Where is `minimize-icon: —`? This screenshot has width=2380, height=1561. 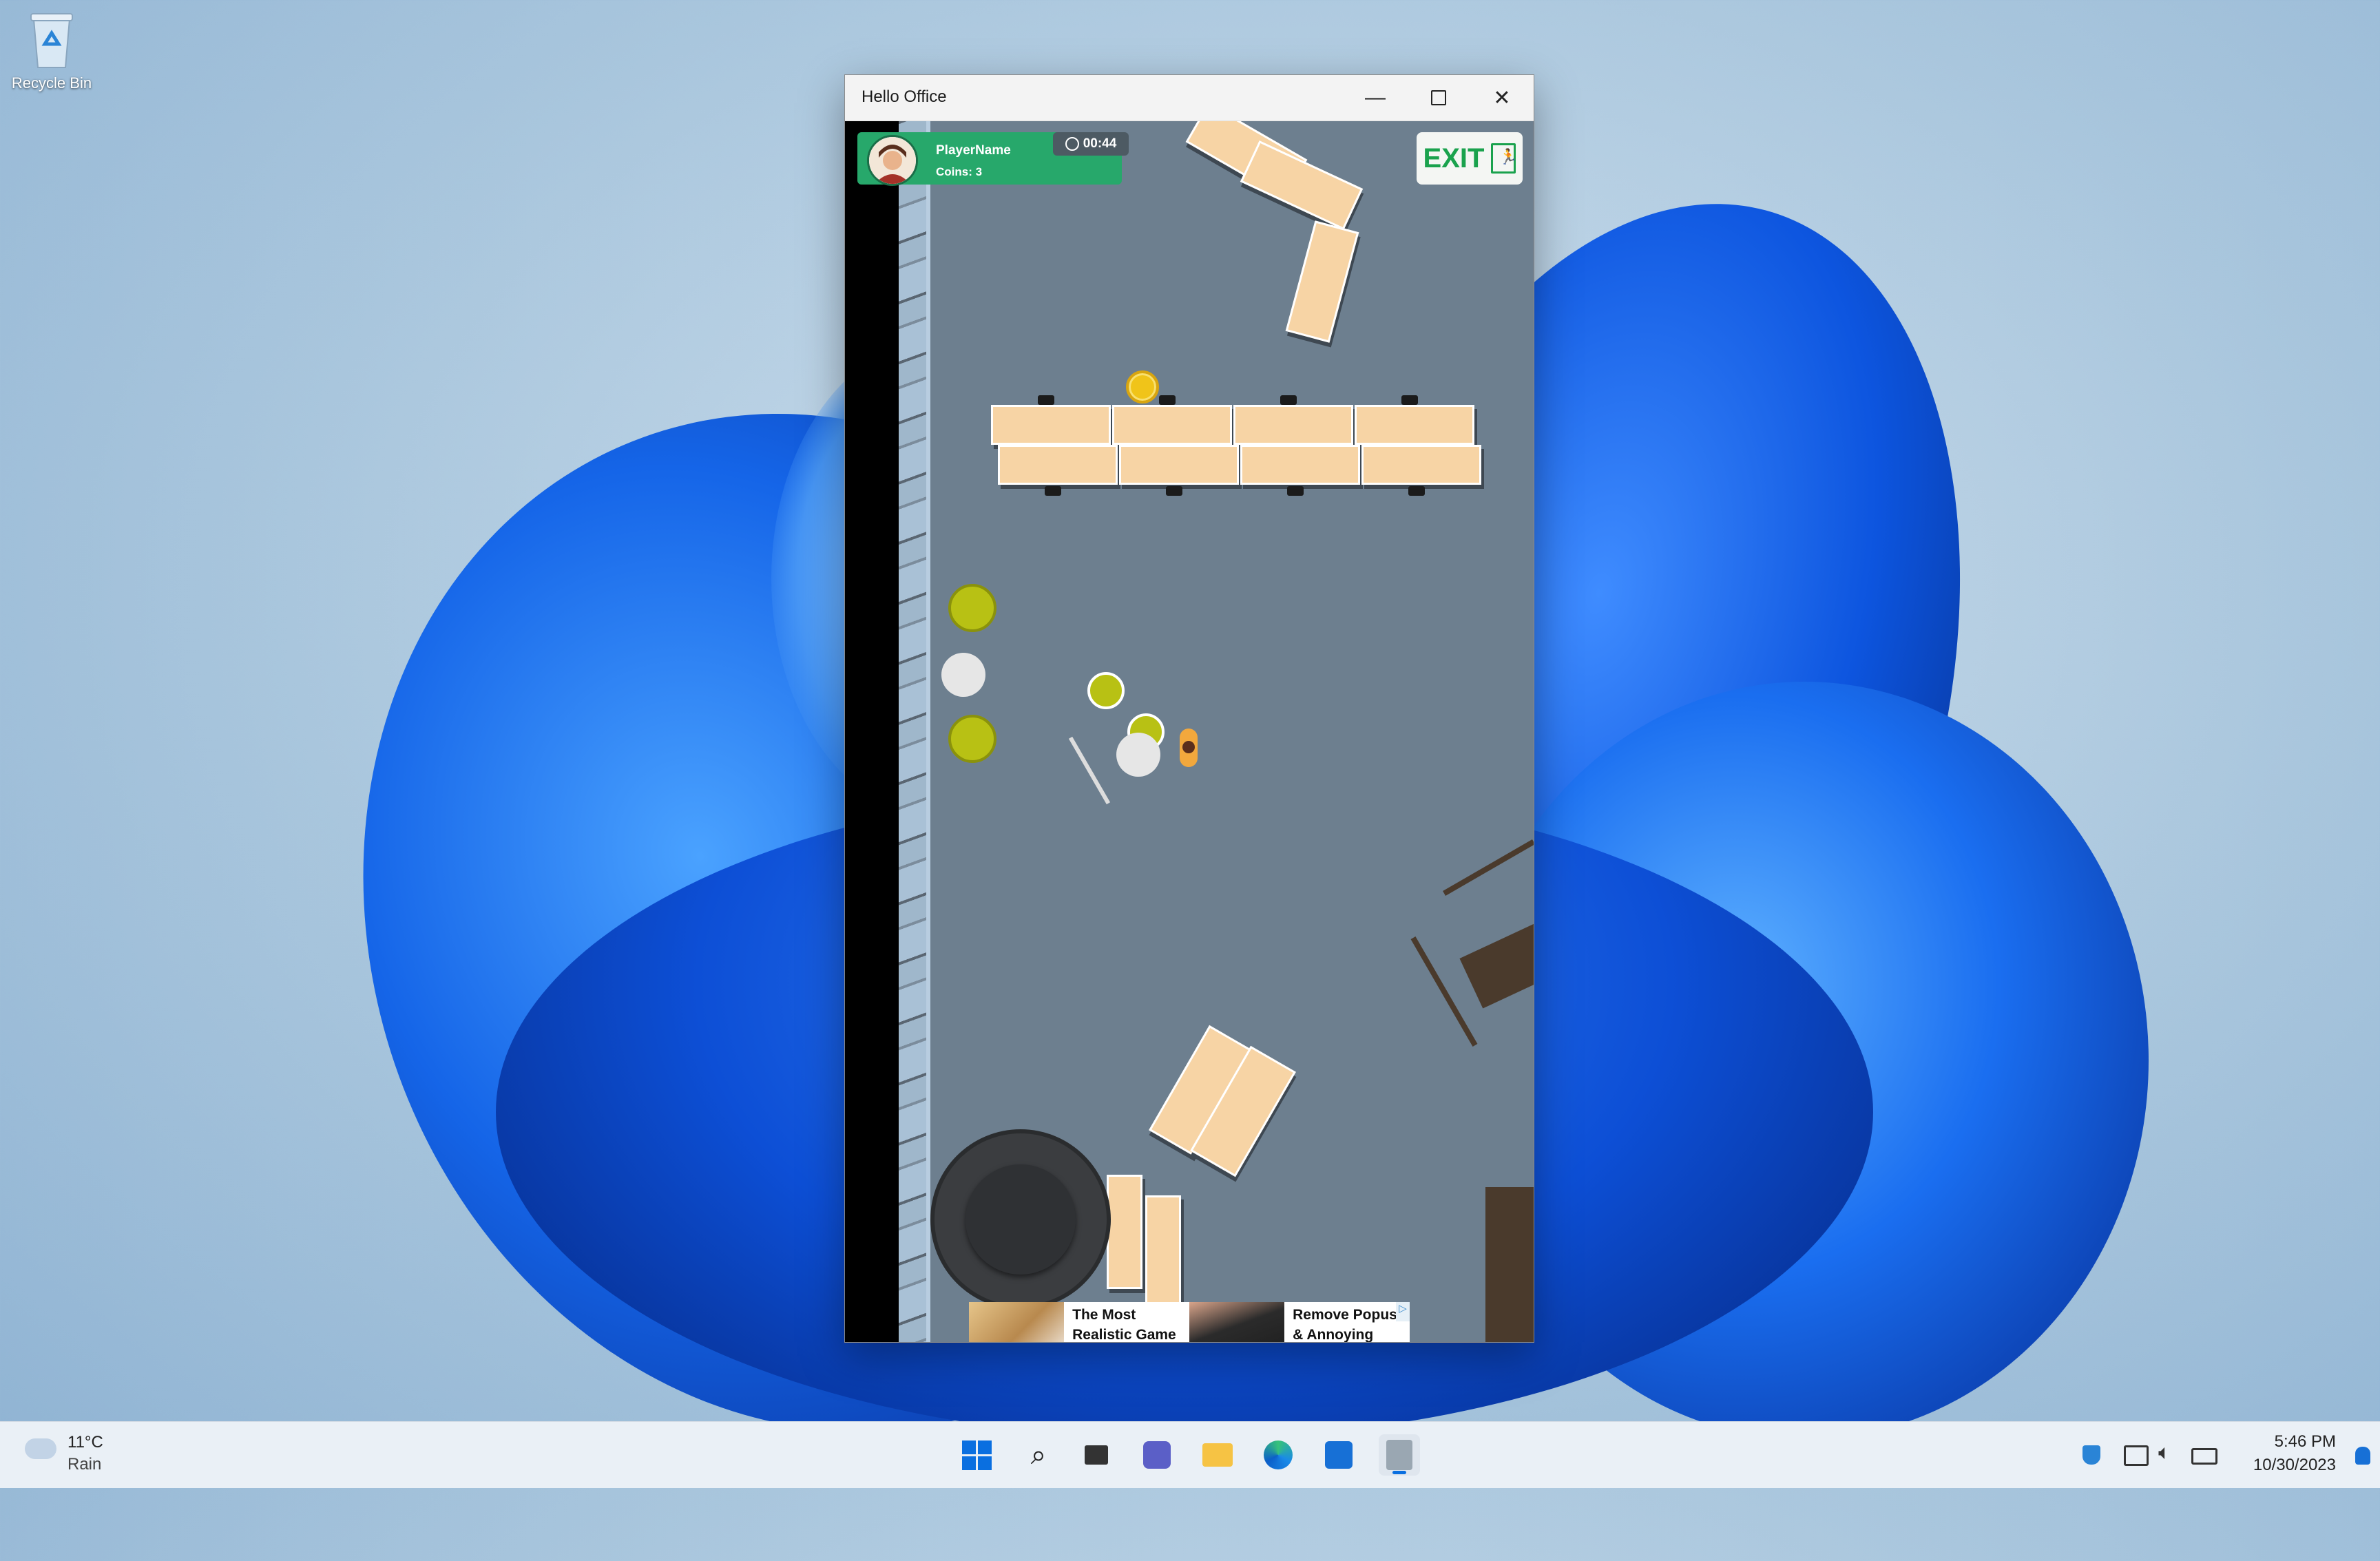
minimize-icon: — is located at coordinates (1375, 97).